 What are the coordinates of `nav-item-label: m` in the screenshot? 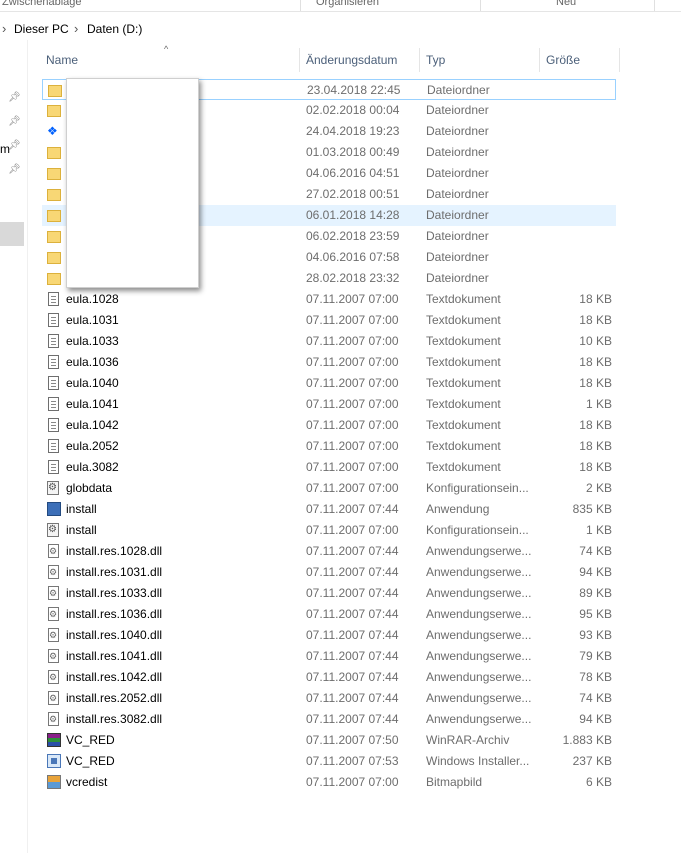 It's located at (5, 149).